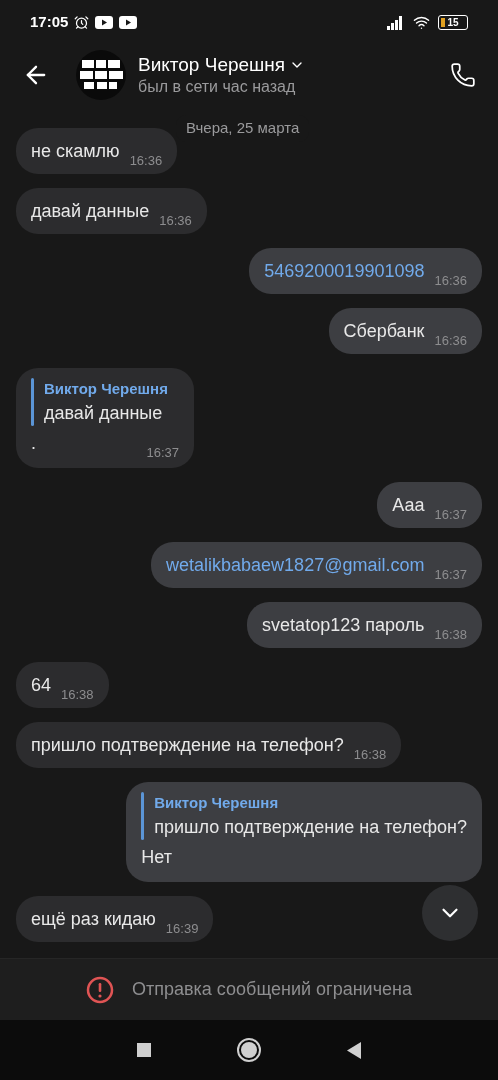 This screenshot has width=498, height=1080. What do you see at coordinates (272, 989) in the screenshot?
I see `restriction-notice: Отправка сообщений ограничена` at bounding box center [272, 989].